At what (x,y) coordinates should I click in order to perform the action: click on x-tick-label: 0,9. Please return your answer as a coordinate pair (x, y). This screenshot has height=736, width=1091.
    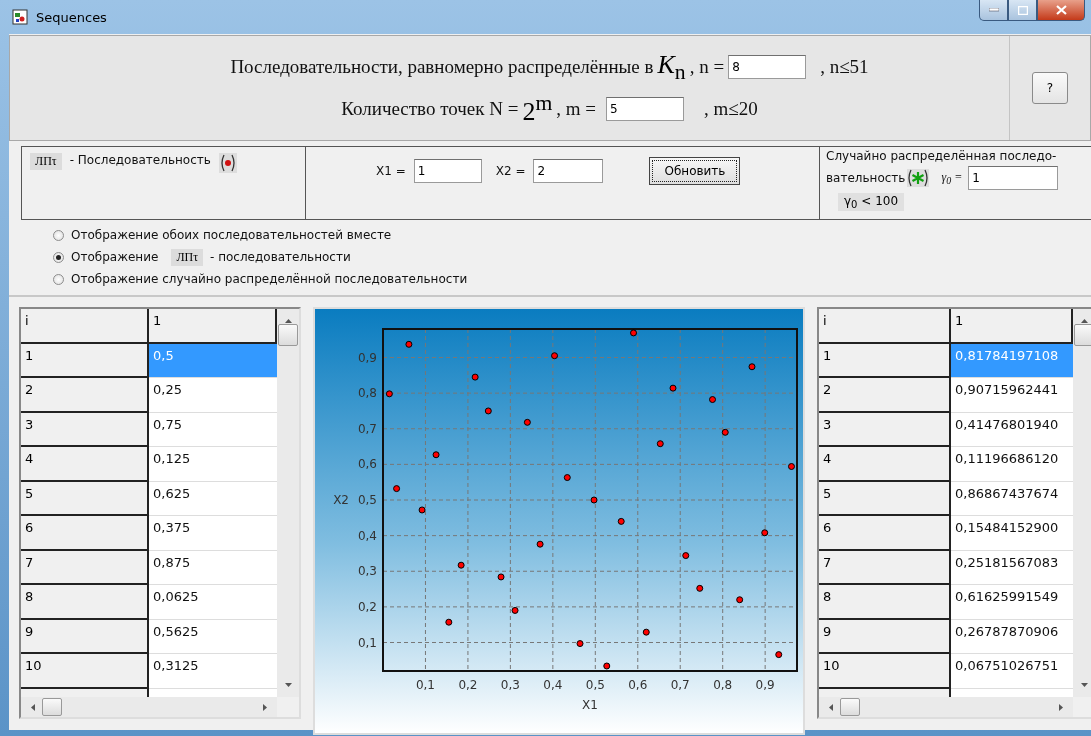
    Looking at the image, I should click on (765, 685).